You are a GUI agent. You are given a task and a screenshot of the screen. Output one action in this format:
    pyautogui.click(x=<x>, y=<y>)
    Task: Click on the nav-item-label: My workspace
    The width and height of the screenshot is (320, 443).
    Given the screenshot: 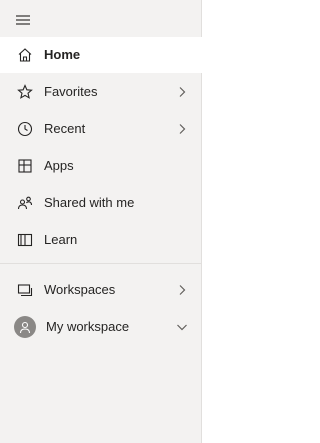 What is the action you would take?
    pyautogui.click(x=88, y=326)
    